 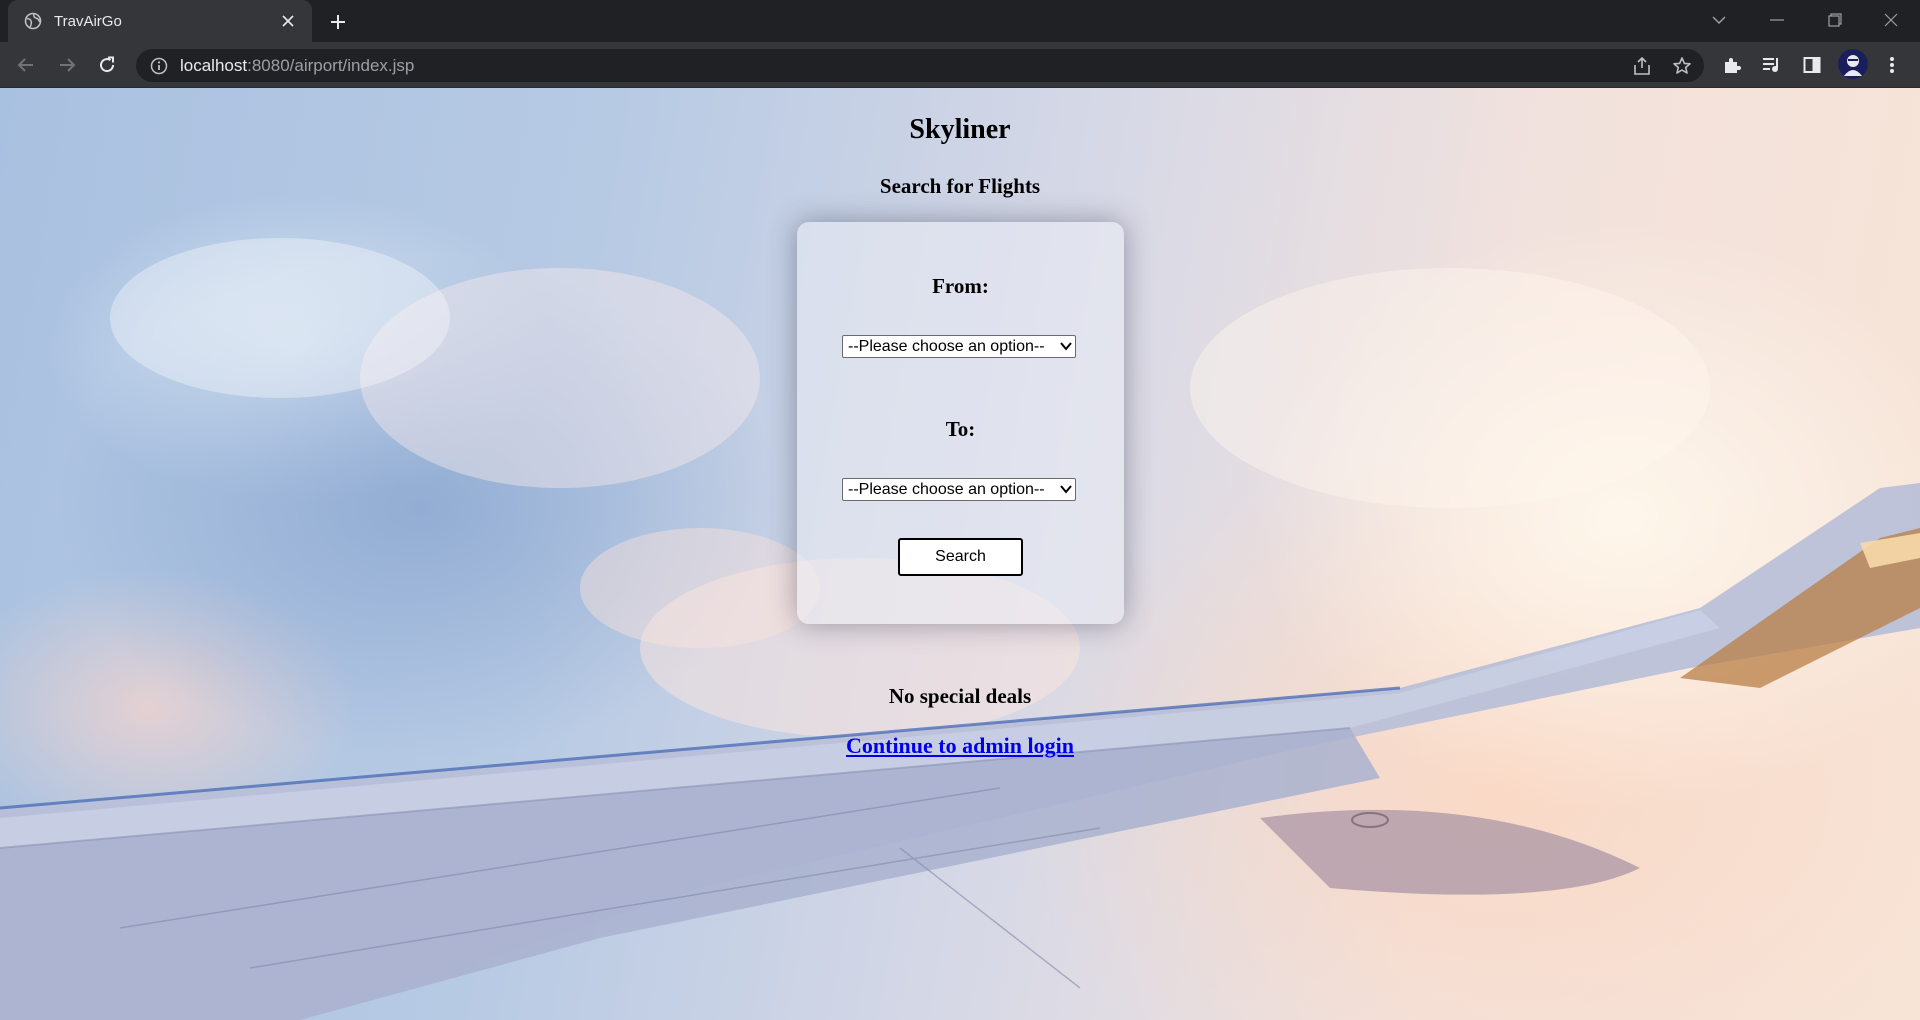 What do you see at coordinates (946, 489) in the screenshot?
I see `to-select-value: --Please choose an option--` at bounding box center [946, 489].